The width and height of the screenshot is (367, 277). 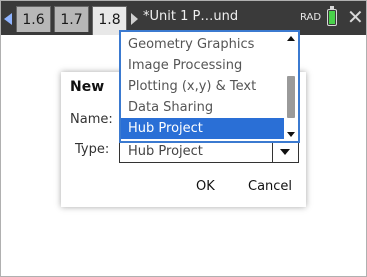 What do you see at coordinates (91, 119) in the screenshot?
I see `name-label: Name:` at bounding box center [91, 119].